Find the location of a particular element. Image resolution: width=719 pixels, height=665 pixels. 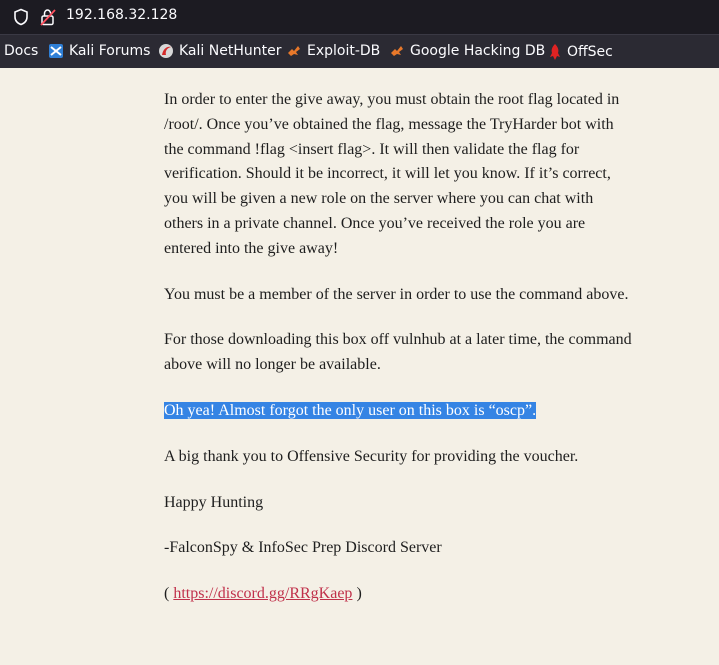

bookmark-docs: Docs is located at coordinates (21, 51).